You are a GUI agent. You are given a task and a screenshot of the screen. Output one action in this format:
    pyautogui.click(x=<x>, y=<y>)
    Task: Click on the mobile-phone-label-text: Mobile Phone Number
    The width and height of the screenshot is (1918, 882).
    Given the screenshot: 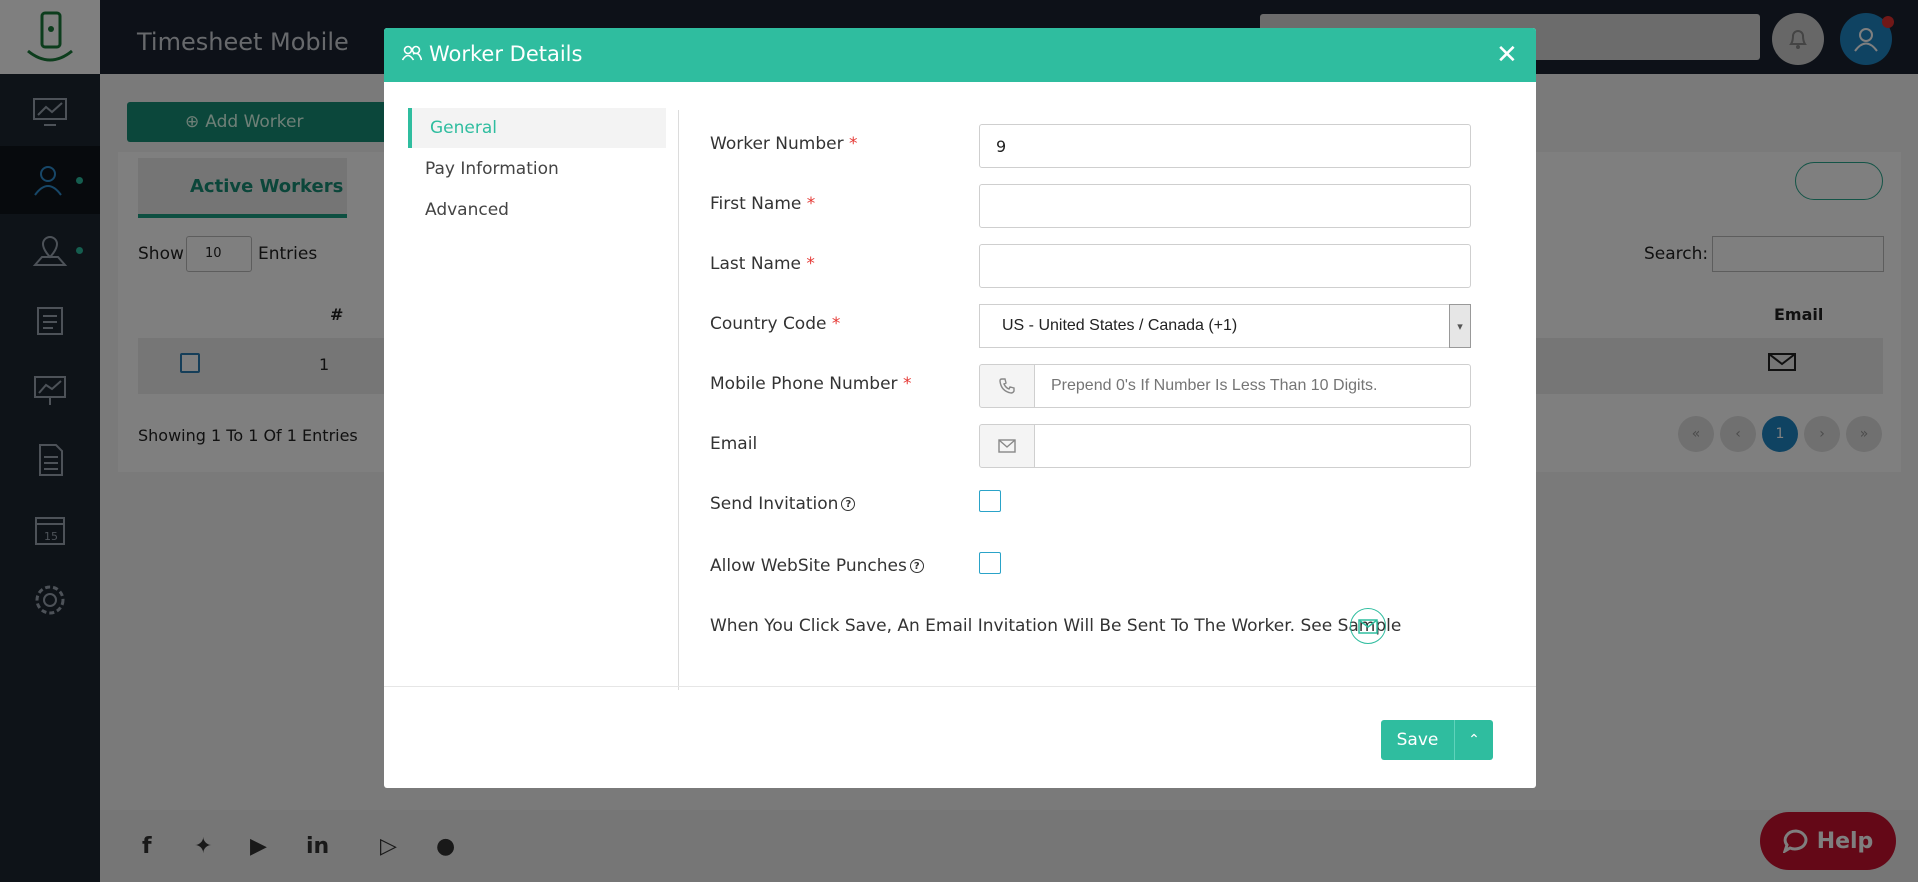 What is the action you would take?
    pyautogui.click(x=804, y=384)
    